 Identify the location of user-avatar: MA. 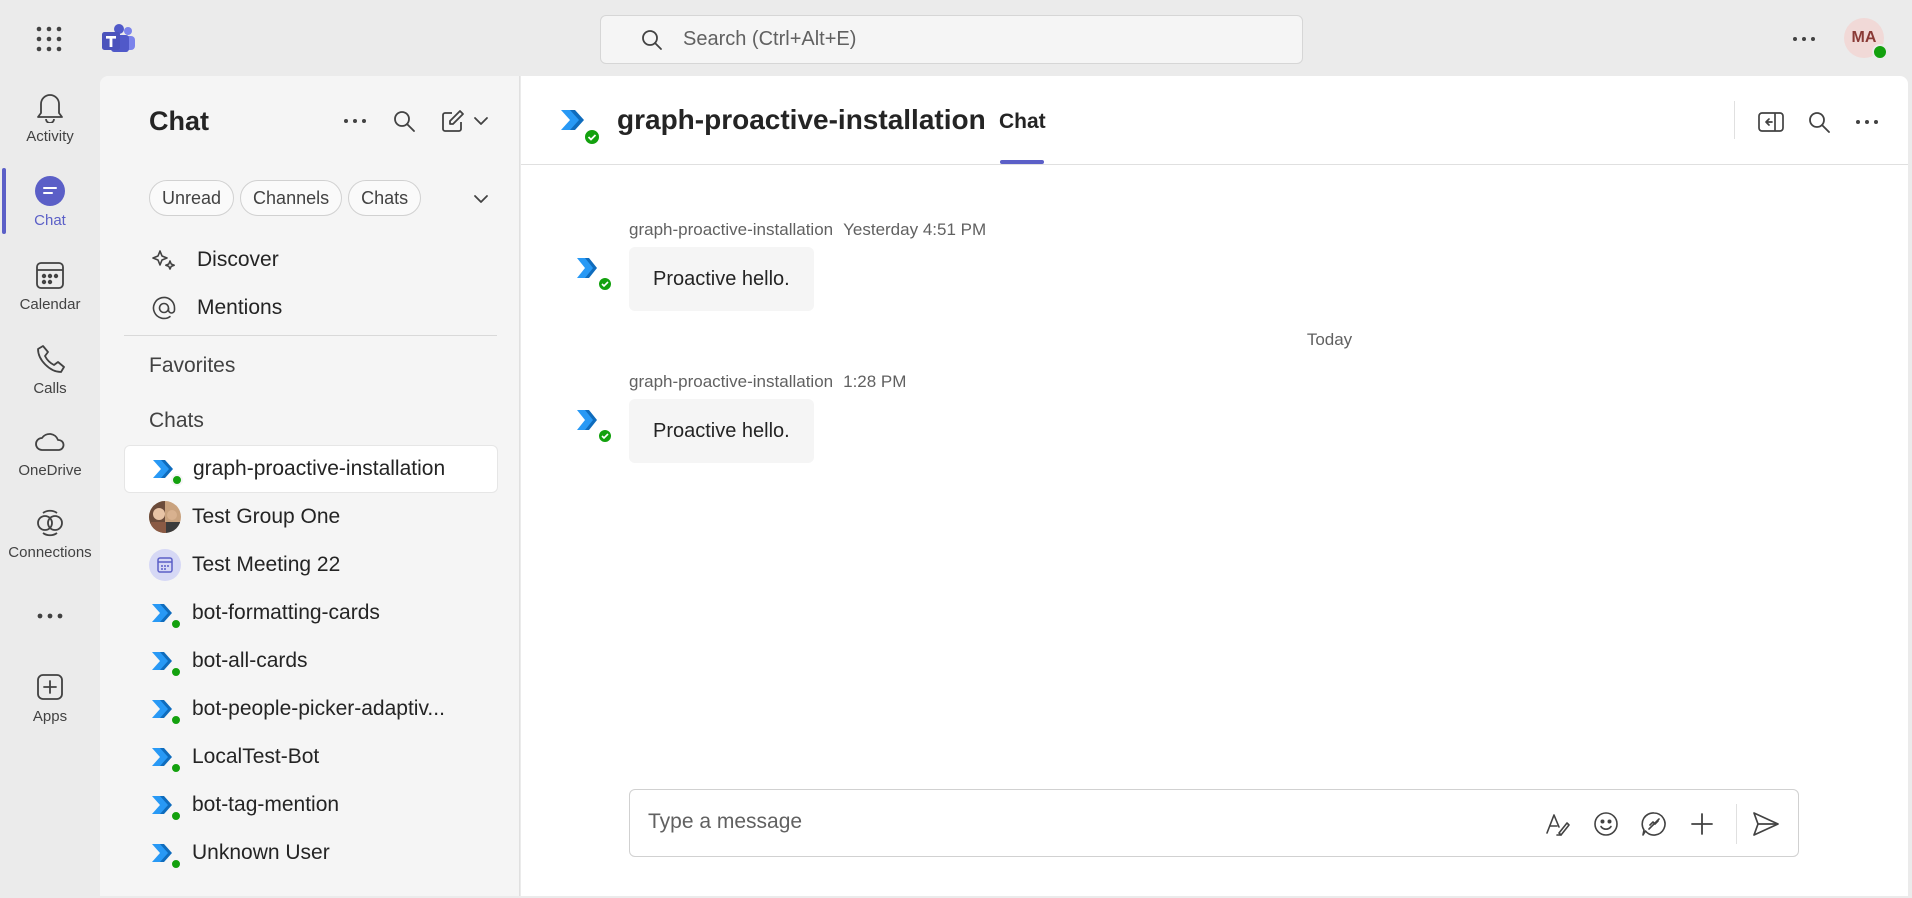
(1866, 39).